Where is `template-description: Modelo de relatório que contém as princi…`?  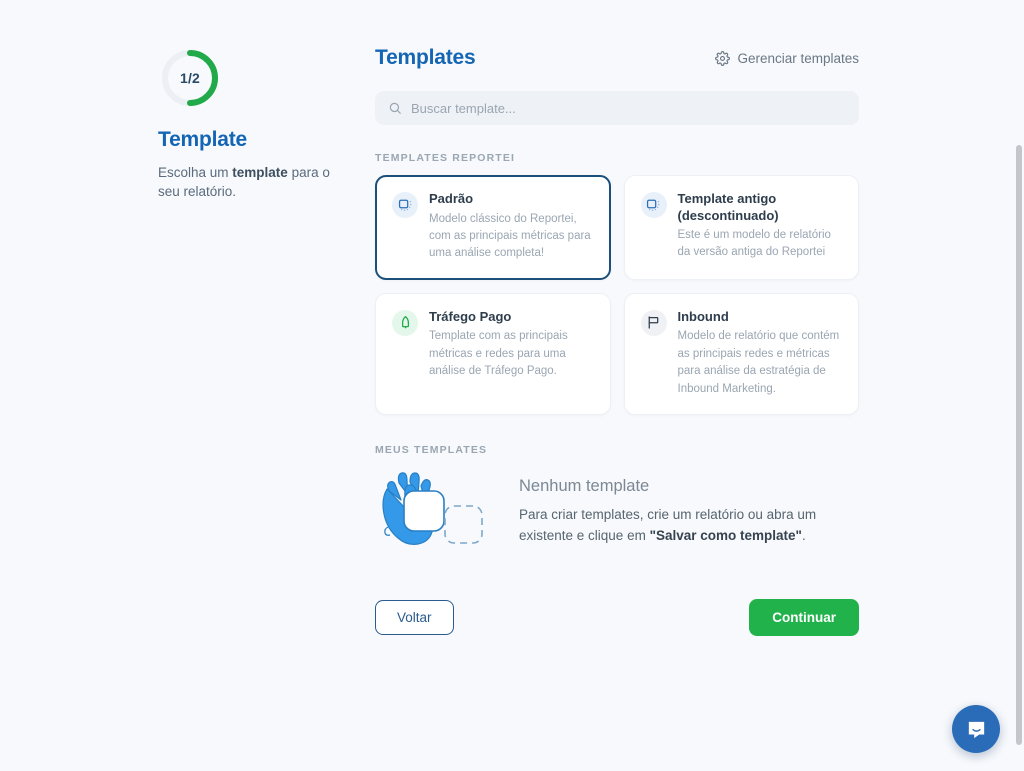 template-description: Modelo de relatório que contém as princi… is located at coordinates (758, 362).